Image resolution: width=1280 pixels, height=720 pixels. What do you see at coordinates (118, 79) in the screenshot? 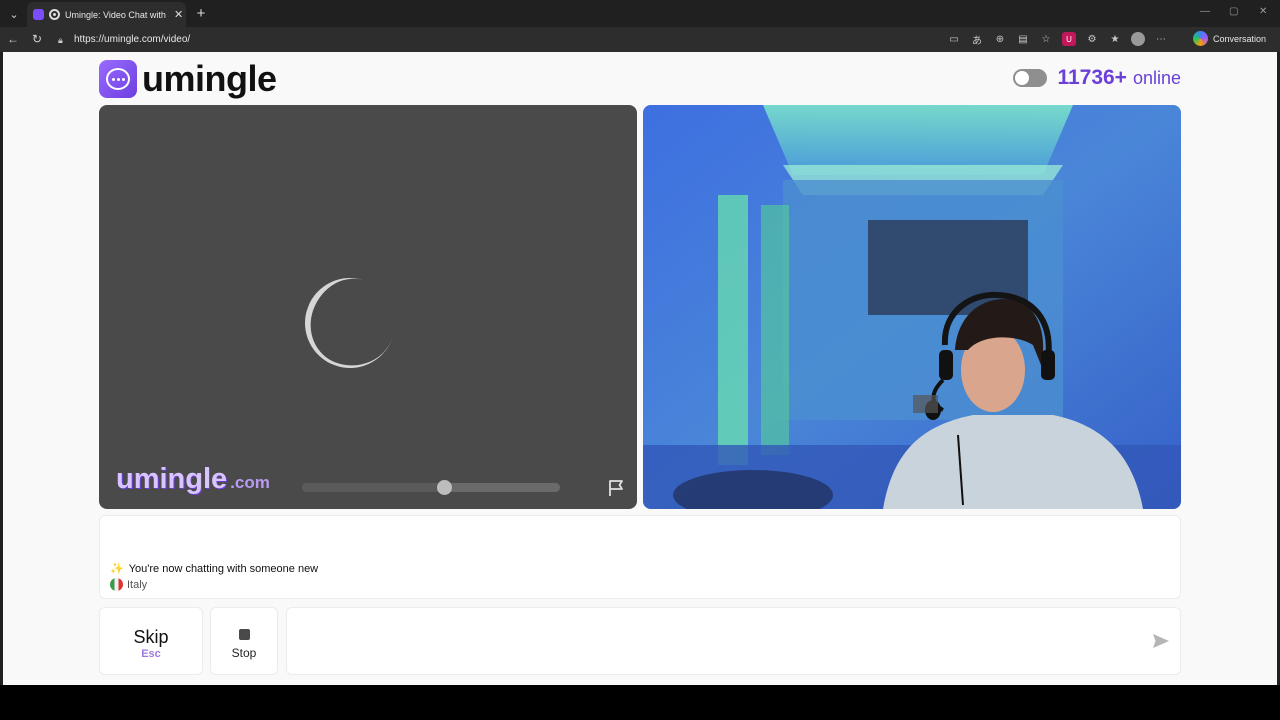
I see `chat-bubble-icon` at bounding box center [118, 79].